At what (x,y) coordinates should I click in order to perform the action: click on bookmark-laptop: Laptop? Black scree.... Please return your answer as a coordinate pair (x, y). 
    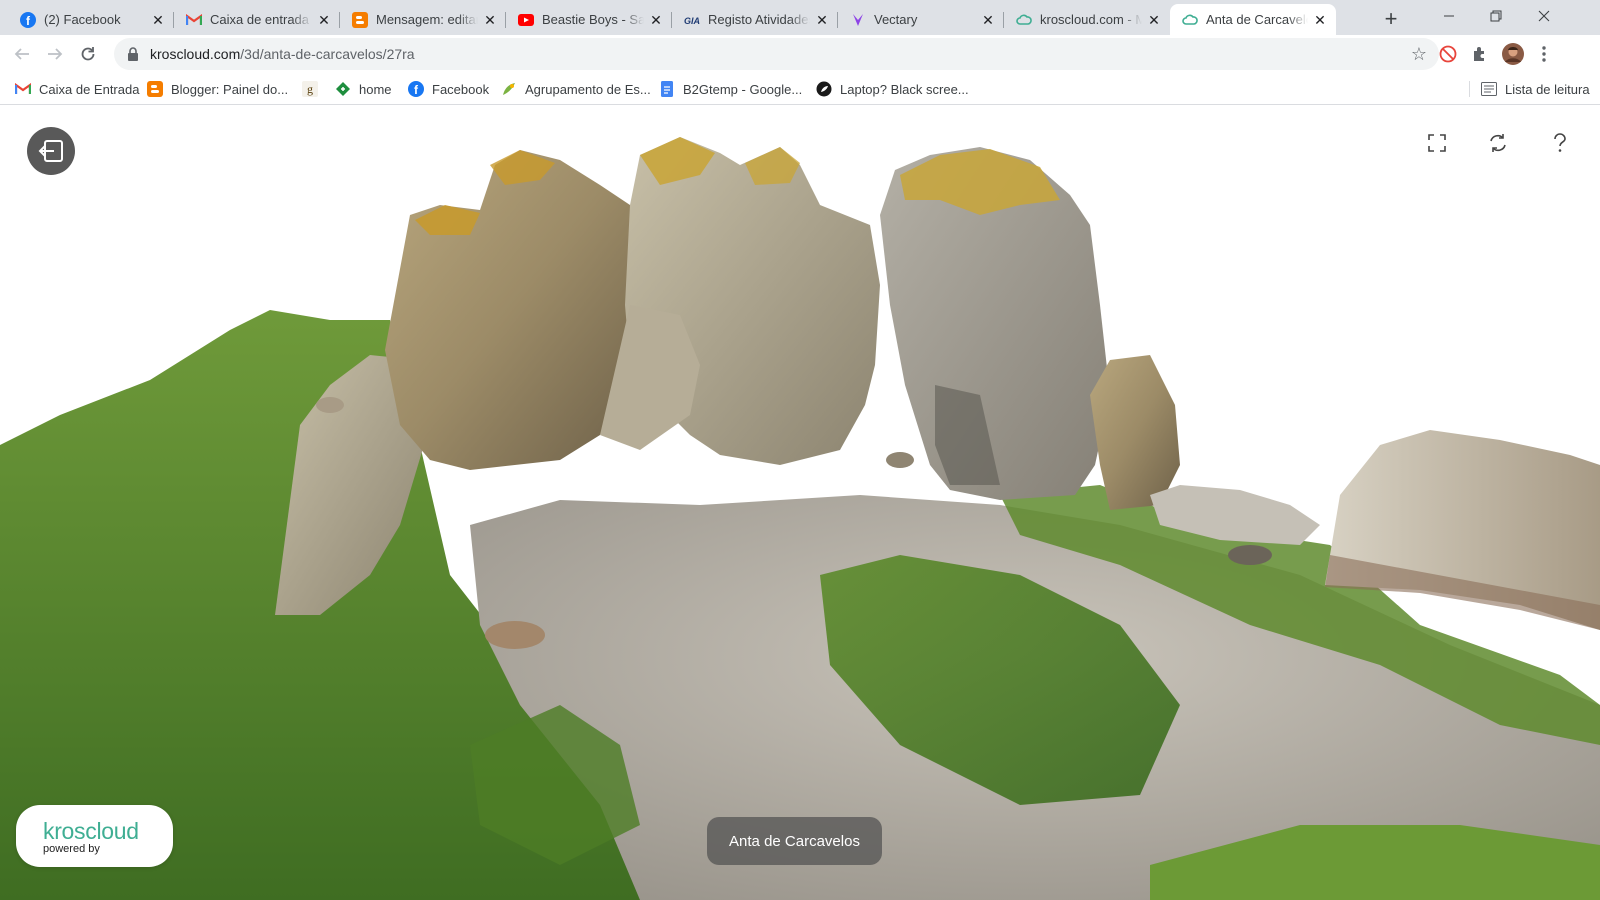
    Looking at the image, I should click on (892, 89).